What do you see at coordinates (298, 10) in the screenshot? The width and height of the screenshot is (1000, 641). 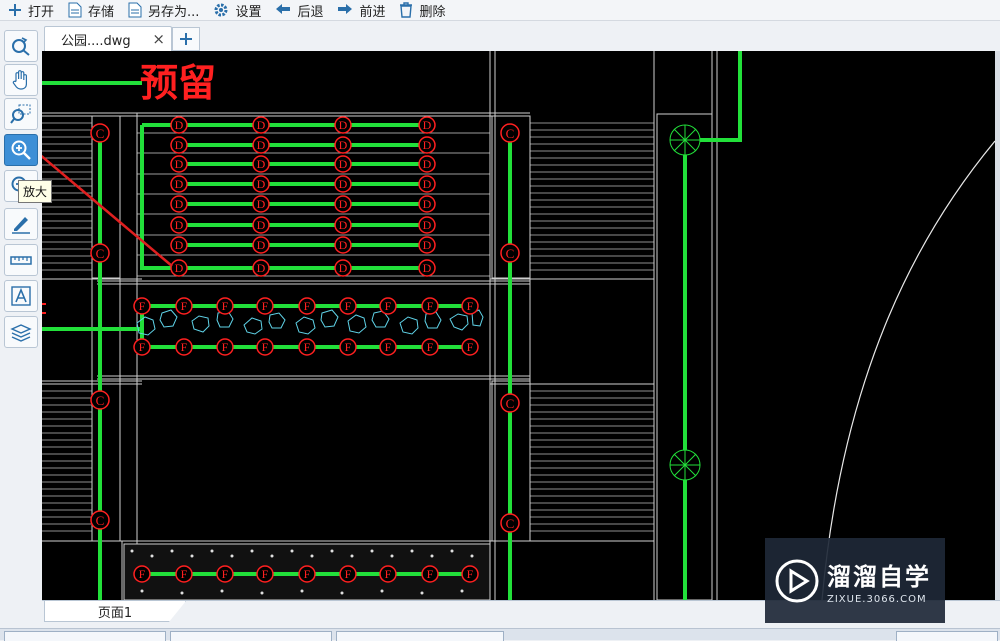 I see `back-button: 后退` at bounding box center [298, 10].